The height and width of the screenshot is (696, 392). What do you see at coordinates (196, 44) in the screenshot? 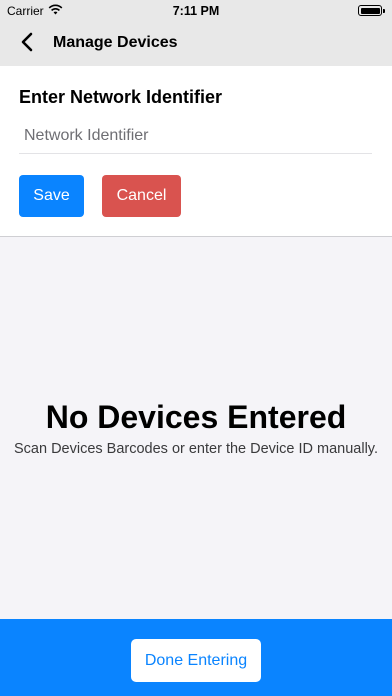
I see `nav-bar: Manage Devices` at bounding box center [196, 44].